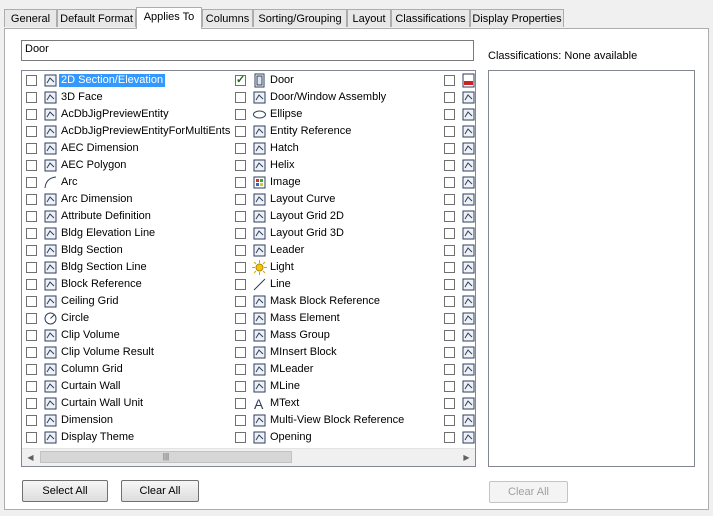 The width and height of the screenshot is (713, 516). Describe the element at coordinates (338, 80) in the screenshot. I see `list-item: Door` at that location.